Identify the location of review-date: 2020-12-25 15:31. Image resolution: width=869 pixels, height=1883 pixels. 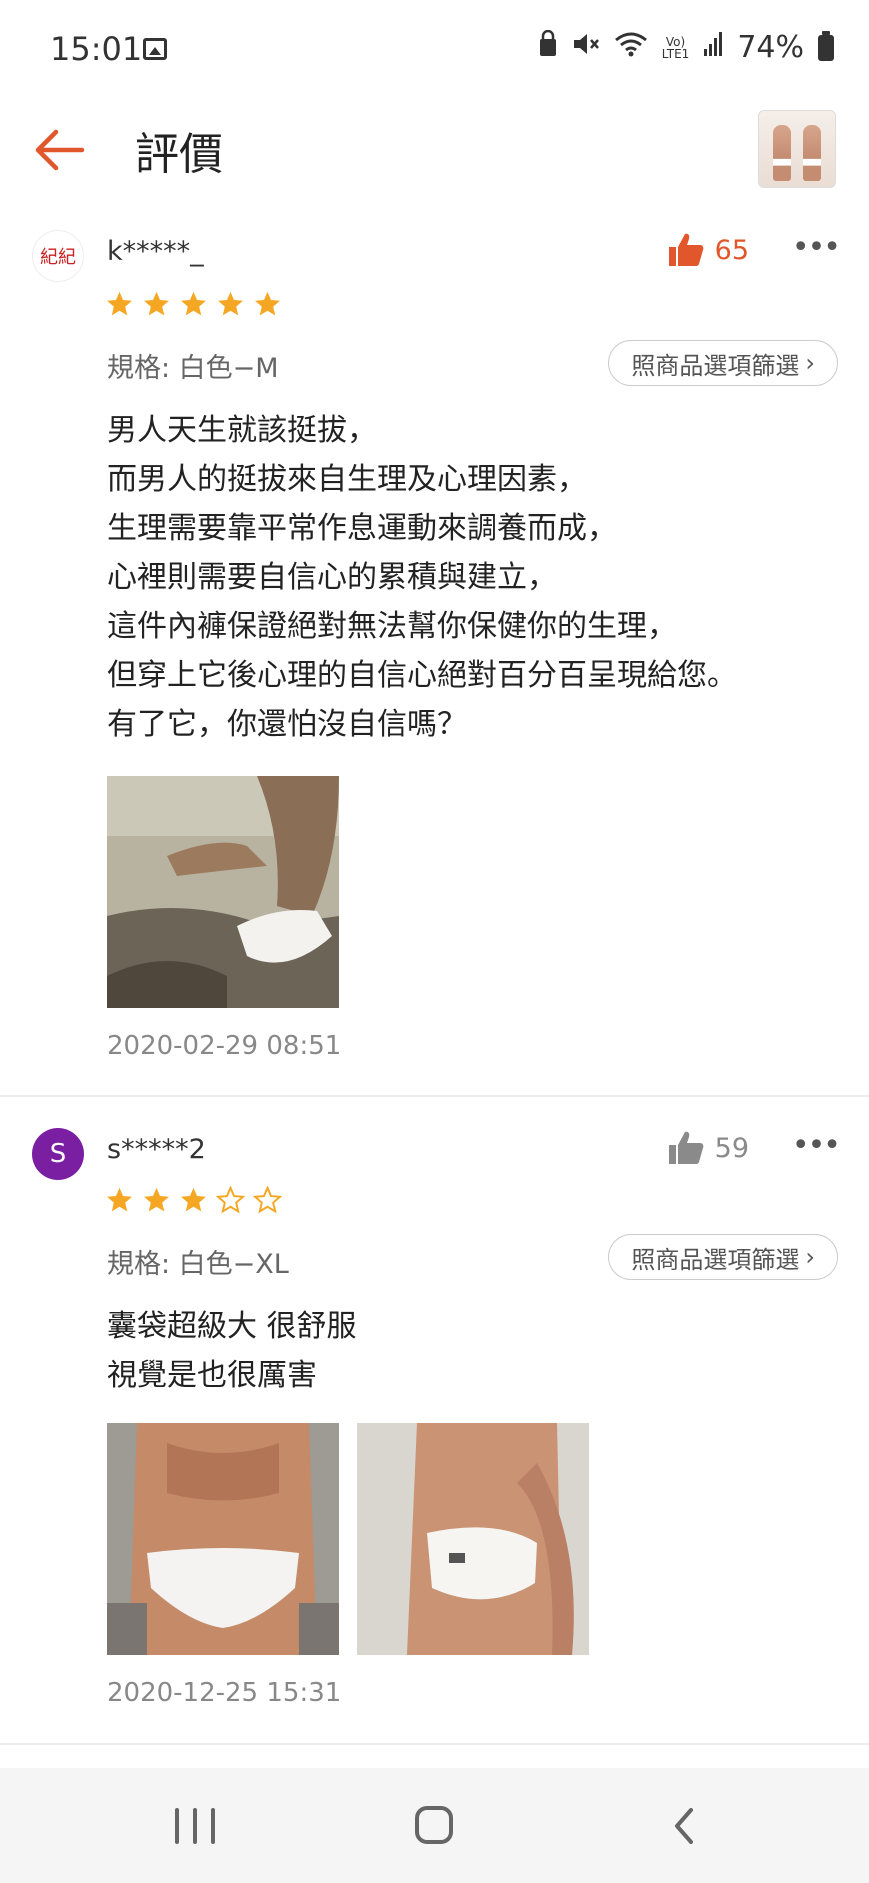
(224, 1693).